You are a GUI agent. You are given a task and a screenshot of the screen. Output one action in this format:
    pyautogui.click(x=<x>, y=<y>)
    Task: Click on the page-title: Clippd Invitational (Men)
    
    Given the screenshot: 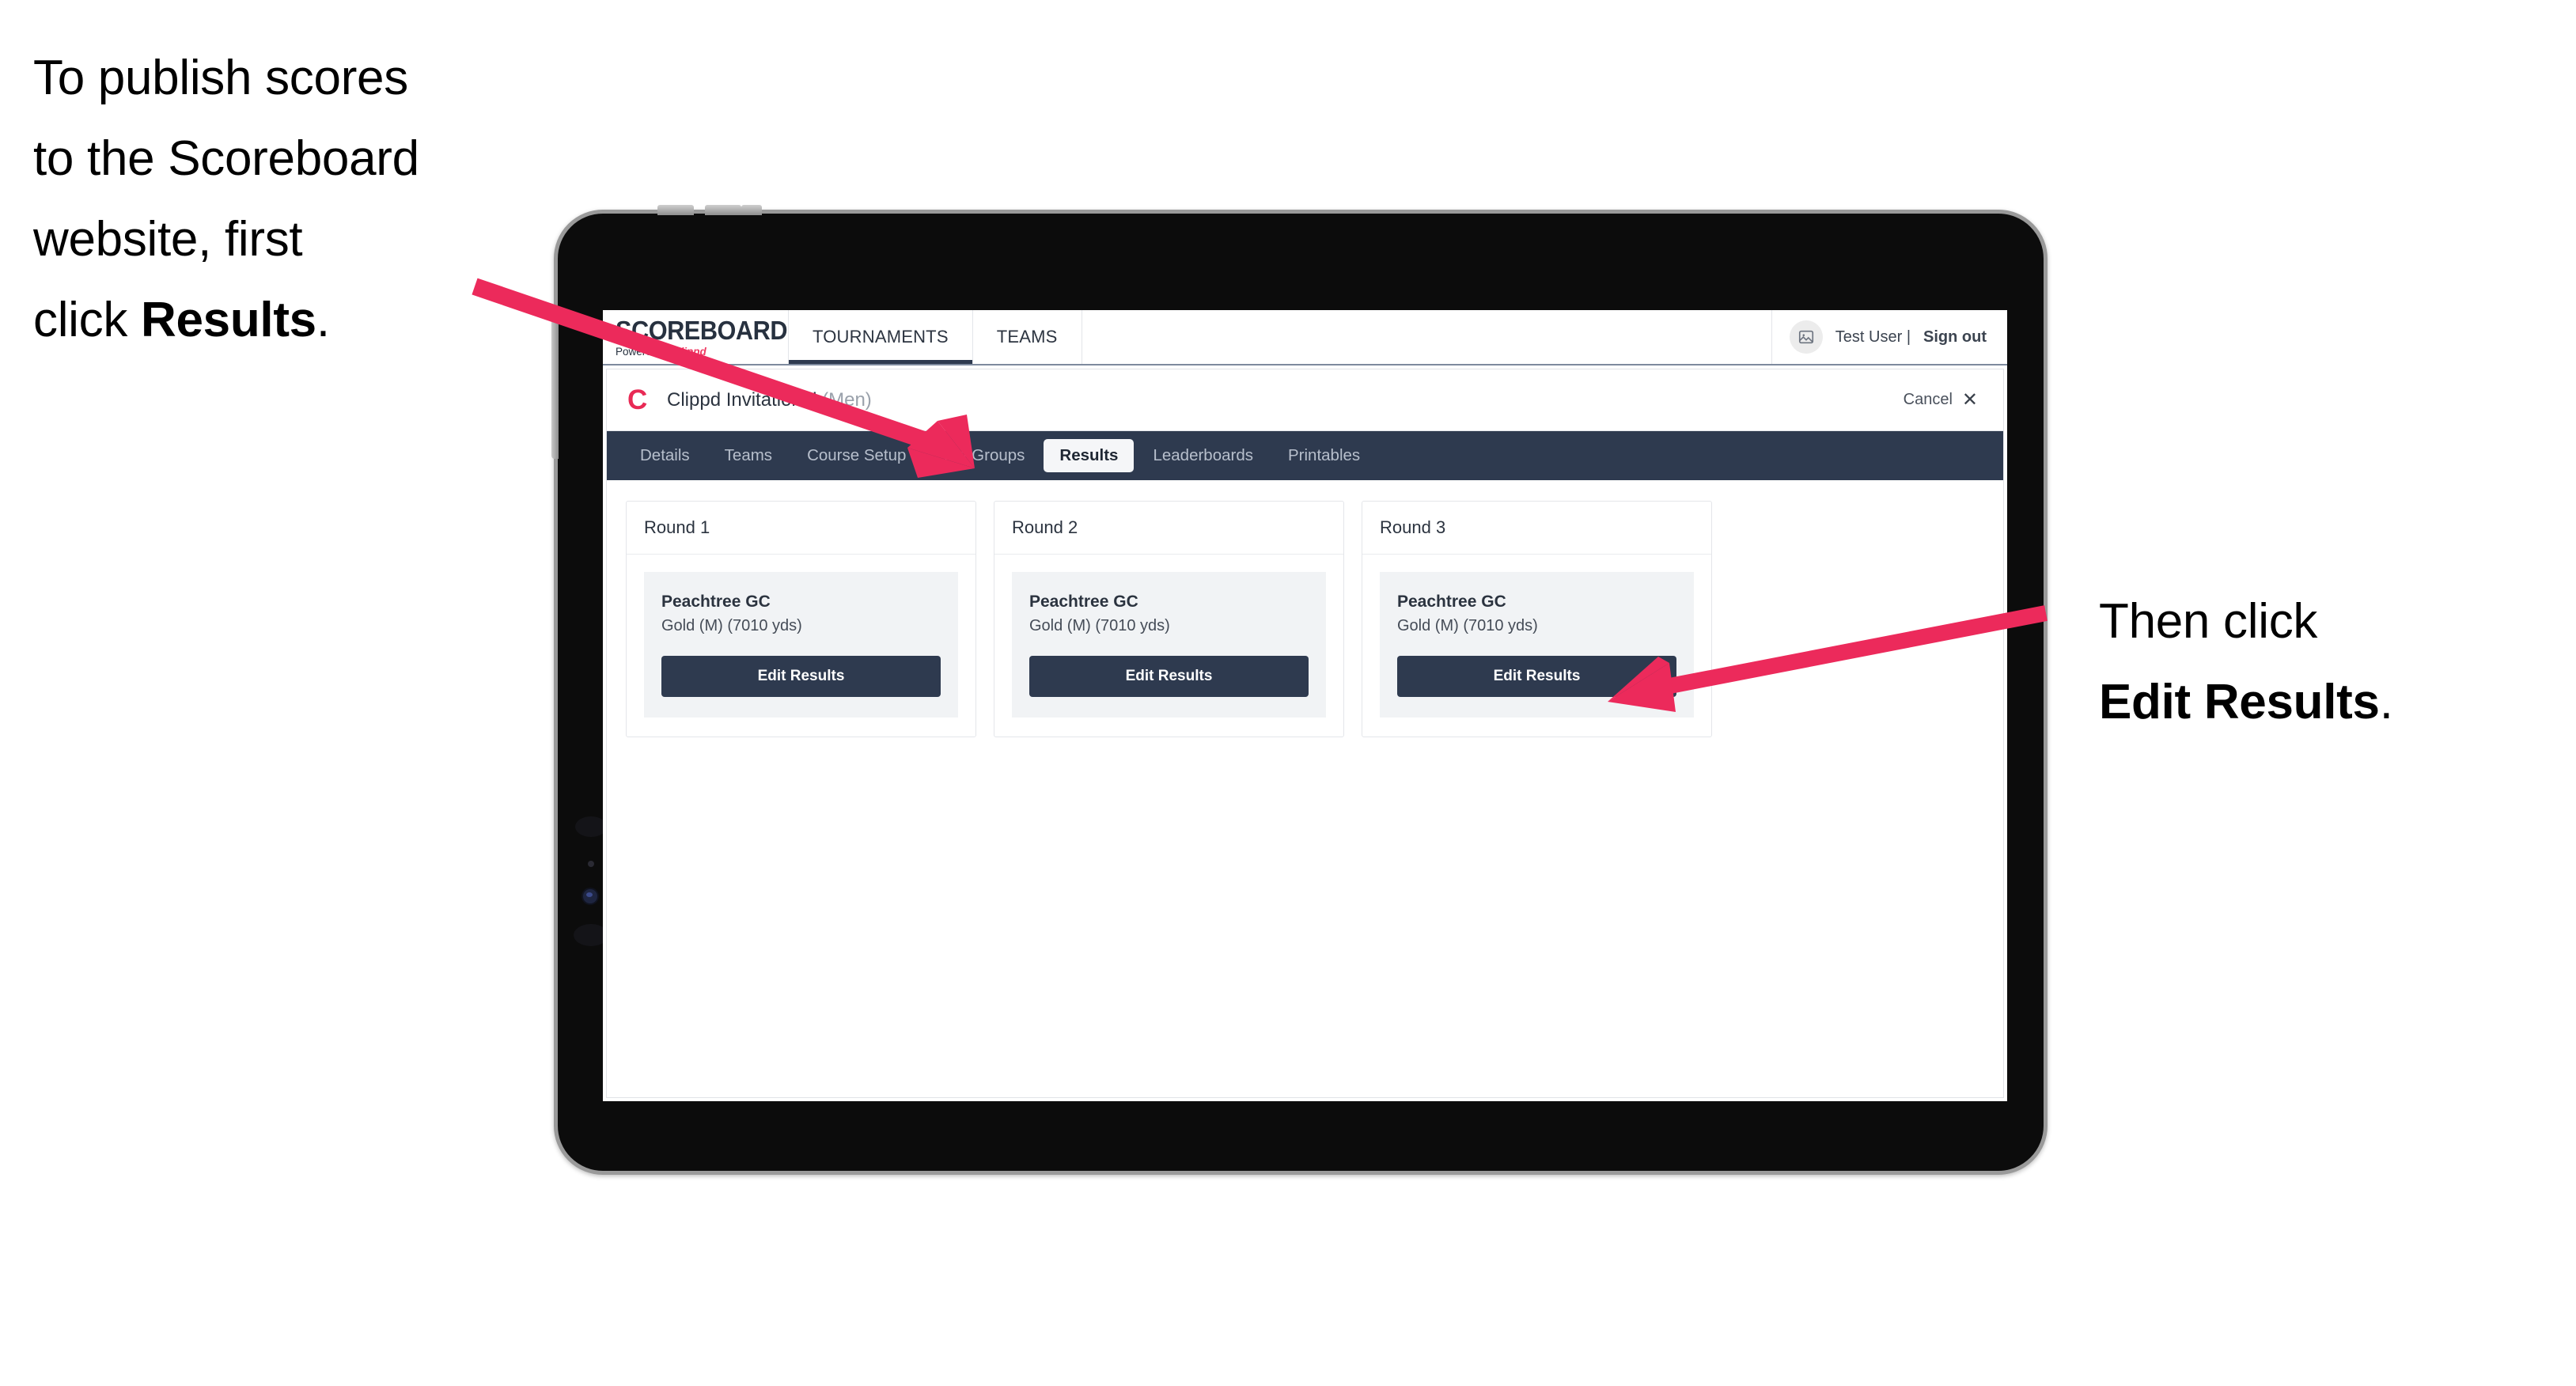 What is the action you would take?
    pyautogui.click(x=769, y=400)
    